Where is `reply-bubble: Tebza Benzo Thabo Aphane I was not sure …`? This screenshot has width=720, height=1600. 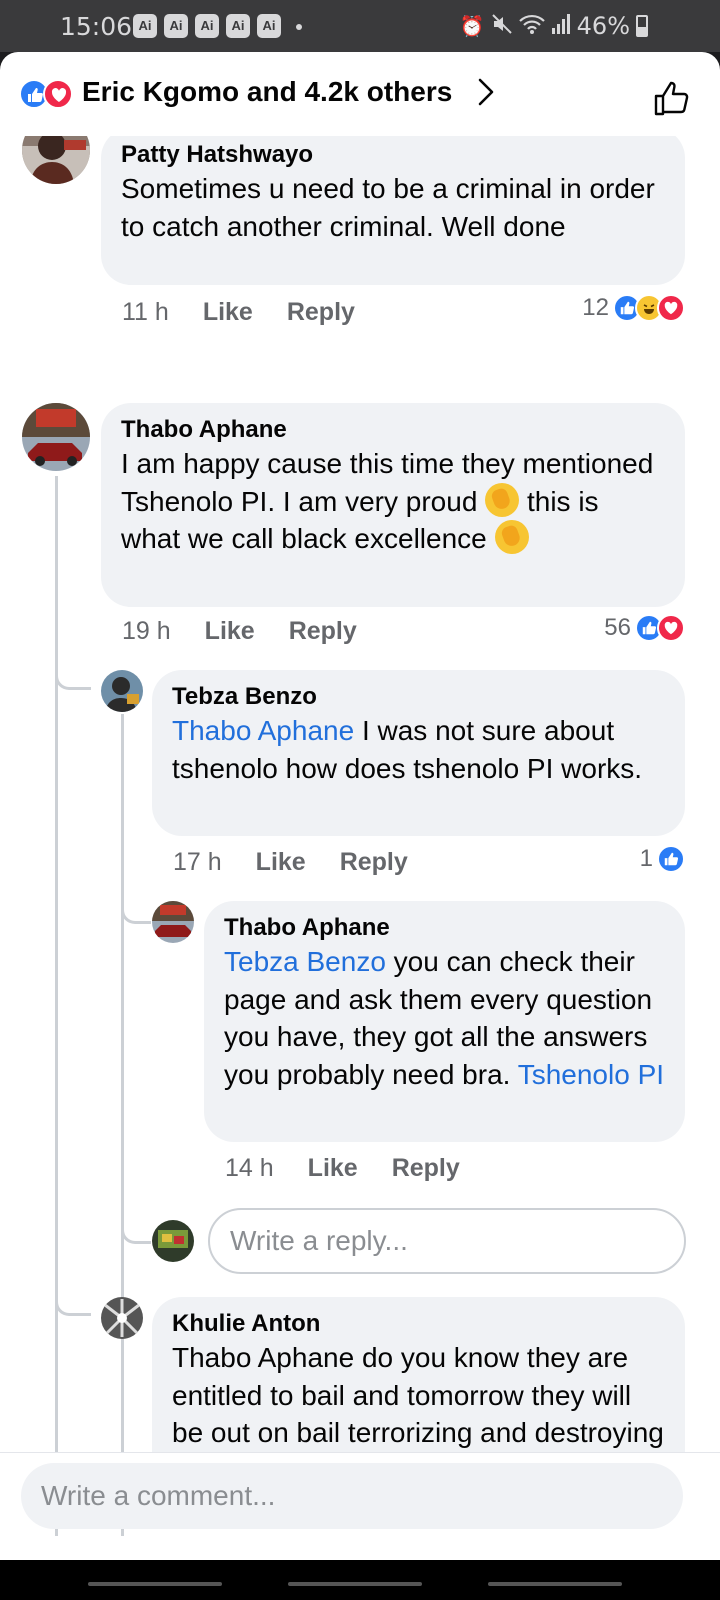 reply-bubble: Tebza Benzo Thabo Aphane I was not sure … is located at coordinates (418, 753).